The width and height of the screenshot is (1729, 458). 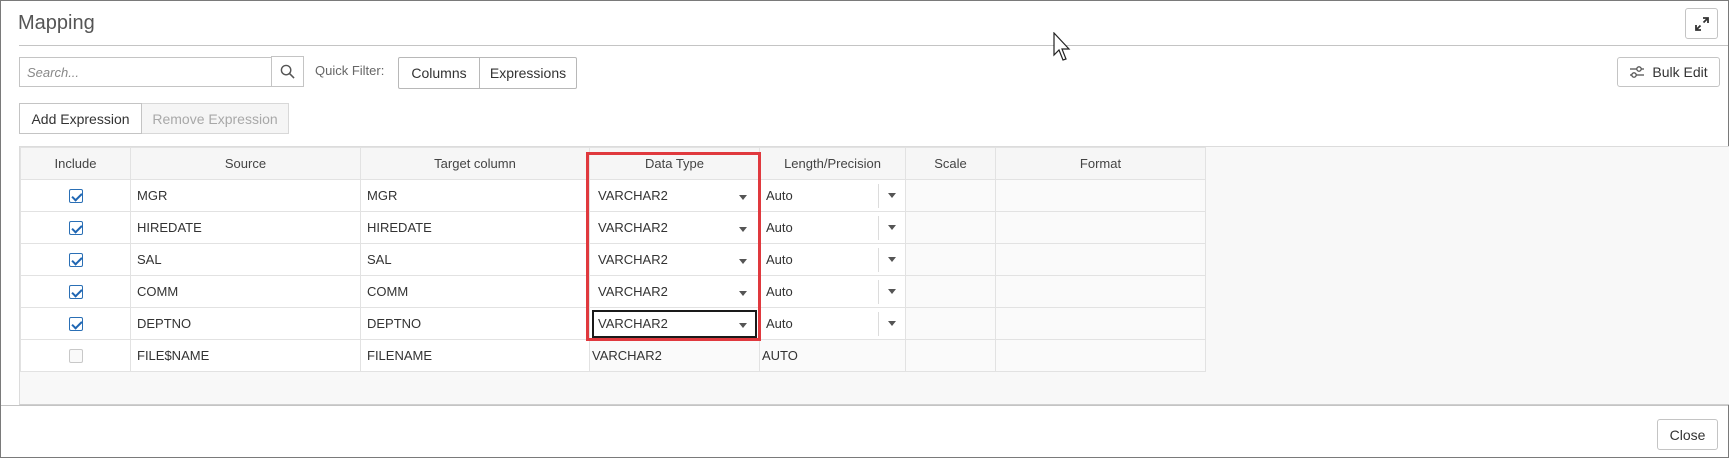 I want to click on header-target-column: Target column, so click(x=475, y=163).